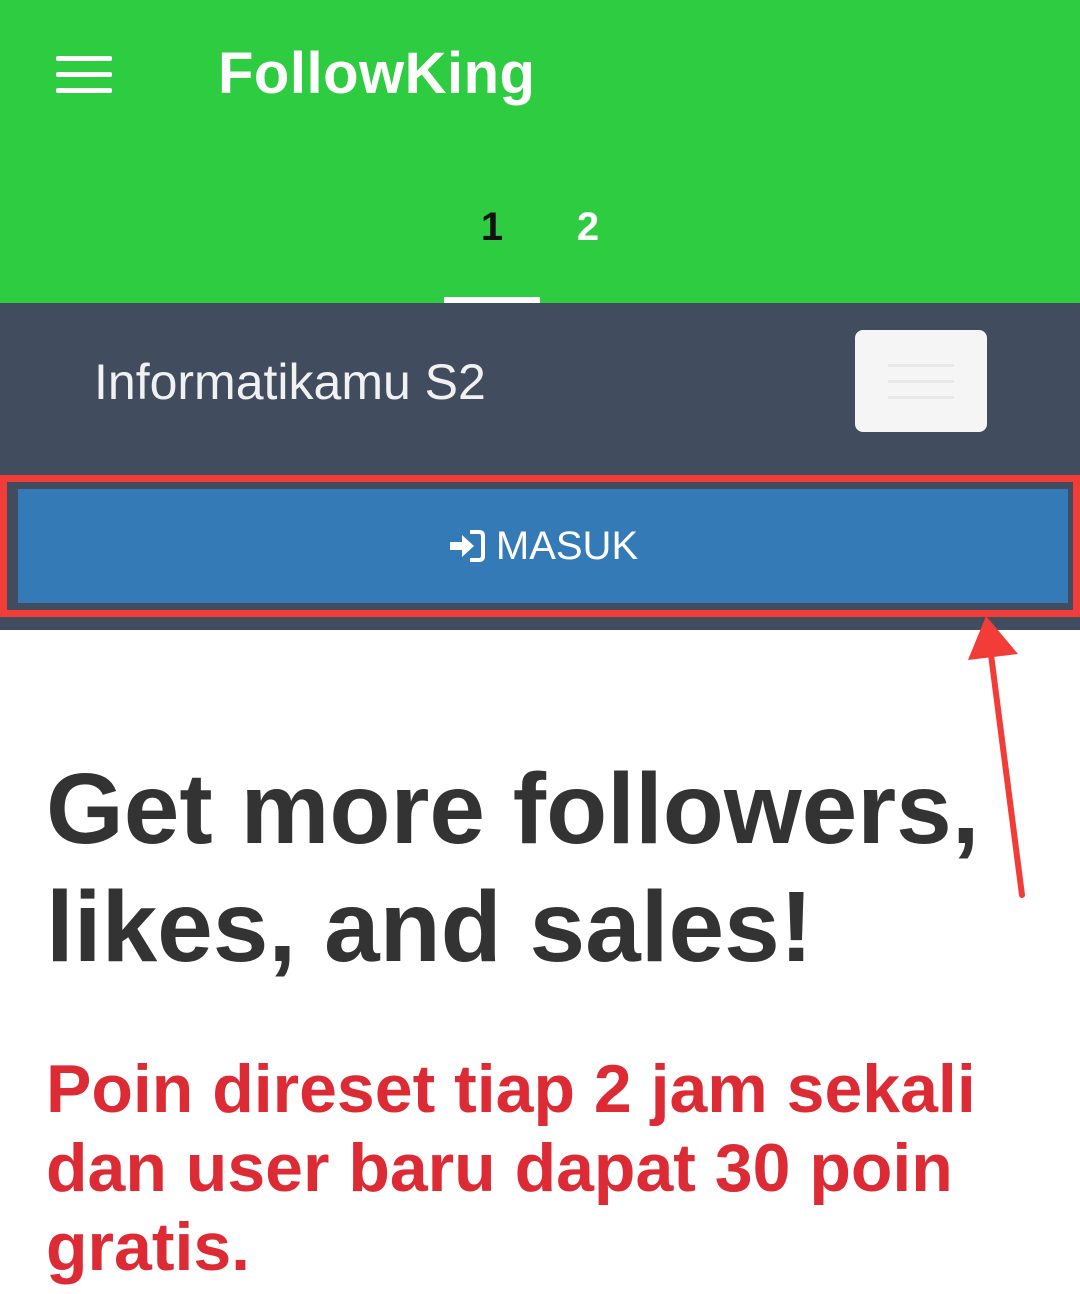 Image resolution: width=1080 pixels, height=1294 pixels. I want to click on login-button-label: MASUK, so click(567, 545).